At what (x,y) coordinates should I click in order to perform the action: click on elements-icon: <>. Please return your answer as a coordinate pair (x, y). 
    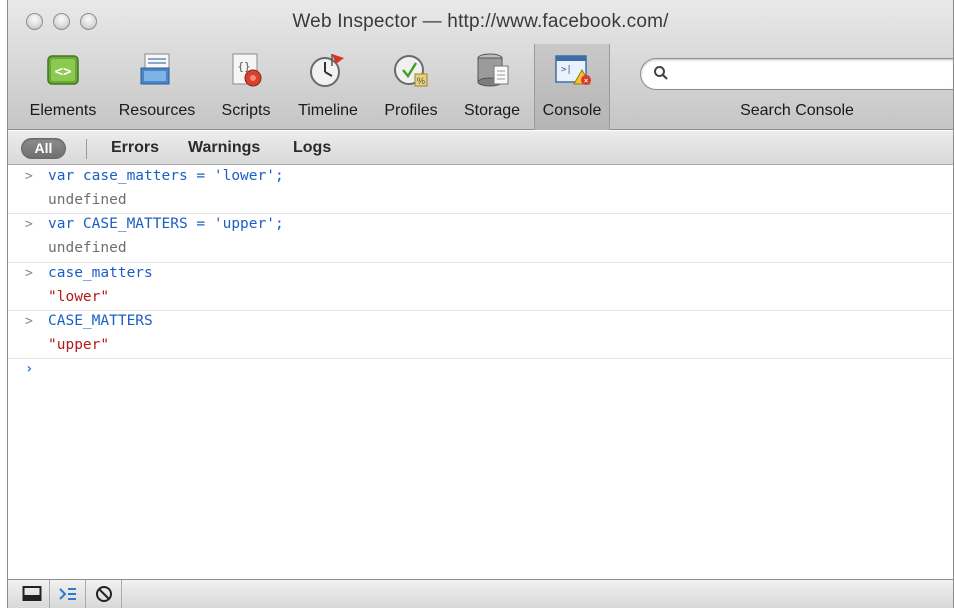
    Looking at the image, I should click on (63, 70).